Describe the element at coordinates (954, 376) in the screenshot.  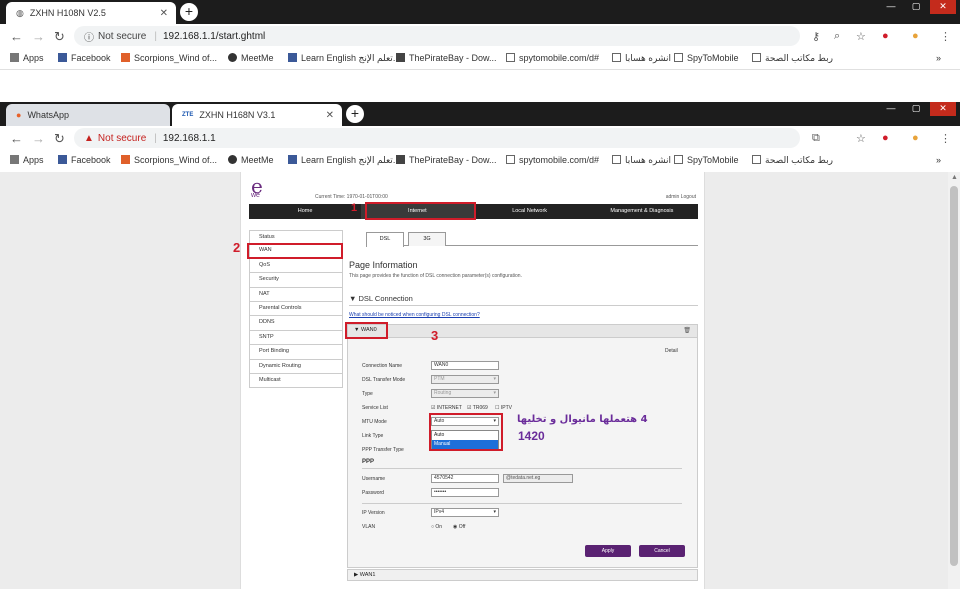
I see `scrollbar-thumb` at that location.